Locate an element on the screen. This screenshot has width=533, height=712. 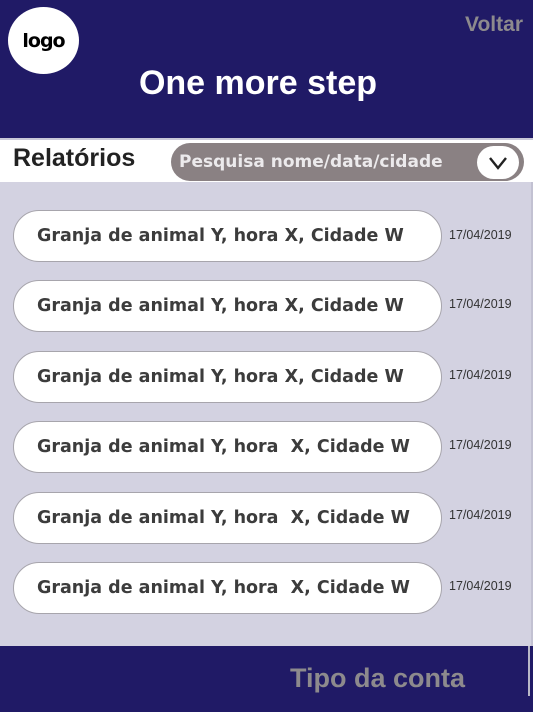
search-input is located at coordinates (319, 162).